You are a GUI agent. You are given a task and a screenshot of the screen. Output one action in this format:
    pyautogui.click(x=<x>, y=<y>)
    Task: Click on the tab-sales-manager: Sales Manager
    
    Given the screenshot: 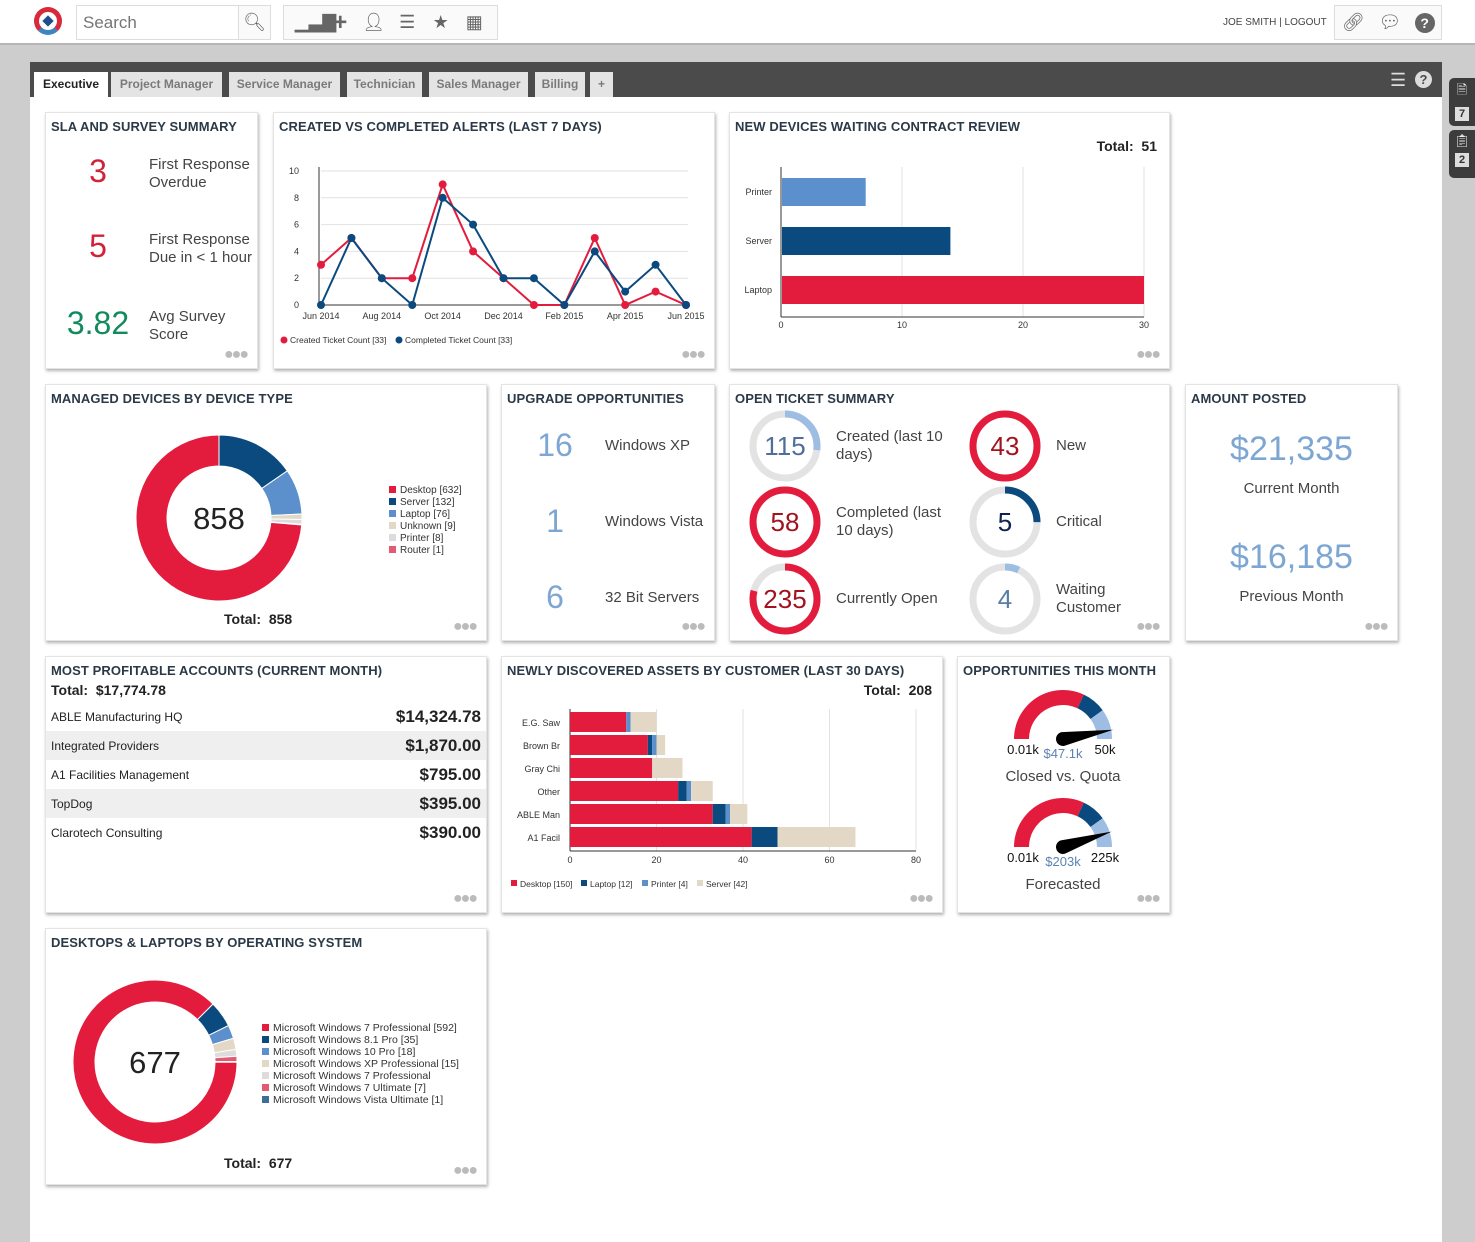 What is the action you would take?
    pyautogui.click(x=478, y=84)
    